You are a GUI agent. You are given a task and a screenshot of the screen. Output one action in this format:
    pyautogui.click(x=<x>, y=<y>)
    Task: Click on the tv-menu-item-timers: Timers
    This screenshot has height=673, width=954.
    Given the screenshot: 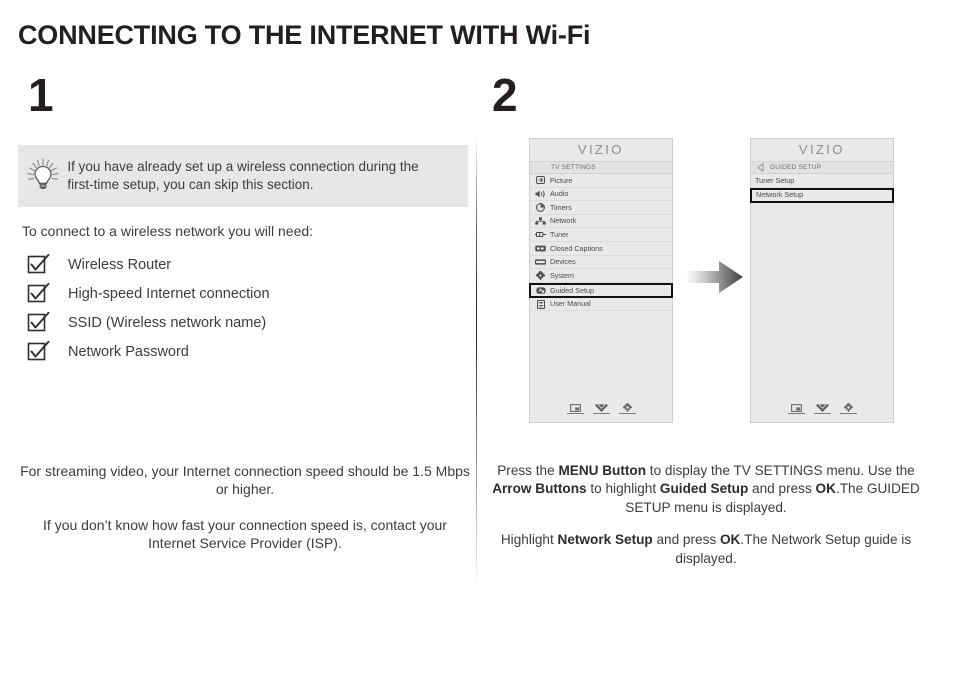 What is the action you would take?
    pyautogui.click(x=601, y=208)
    